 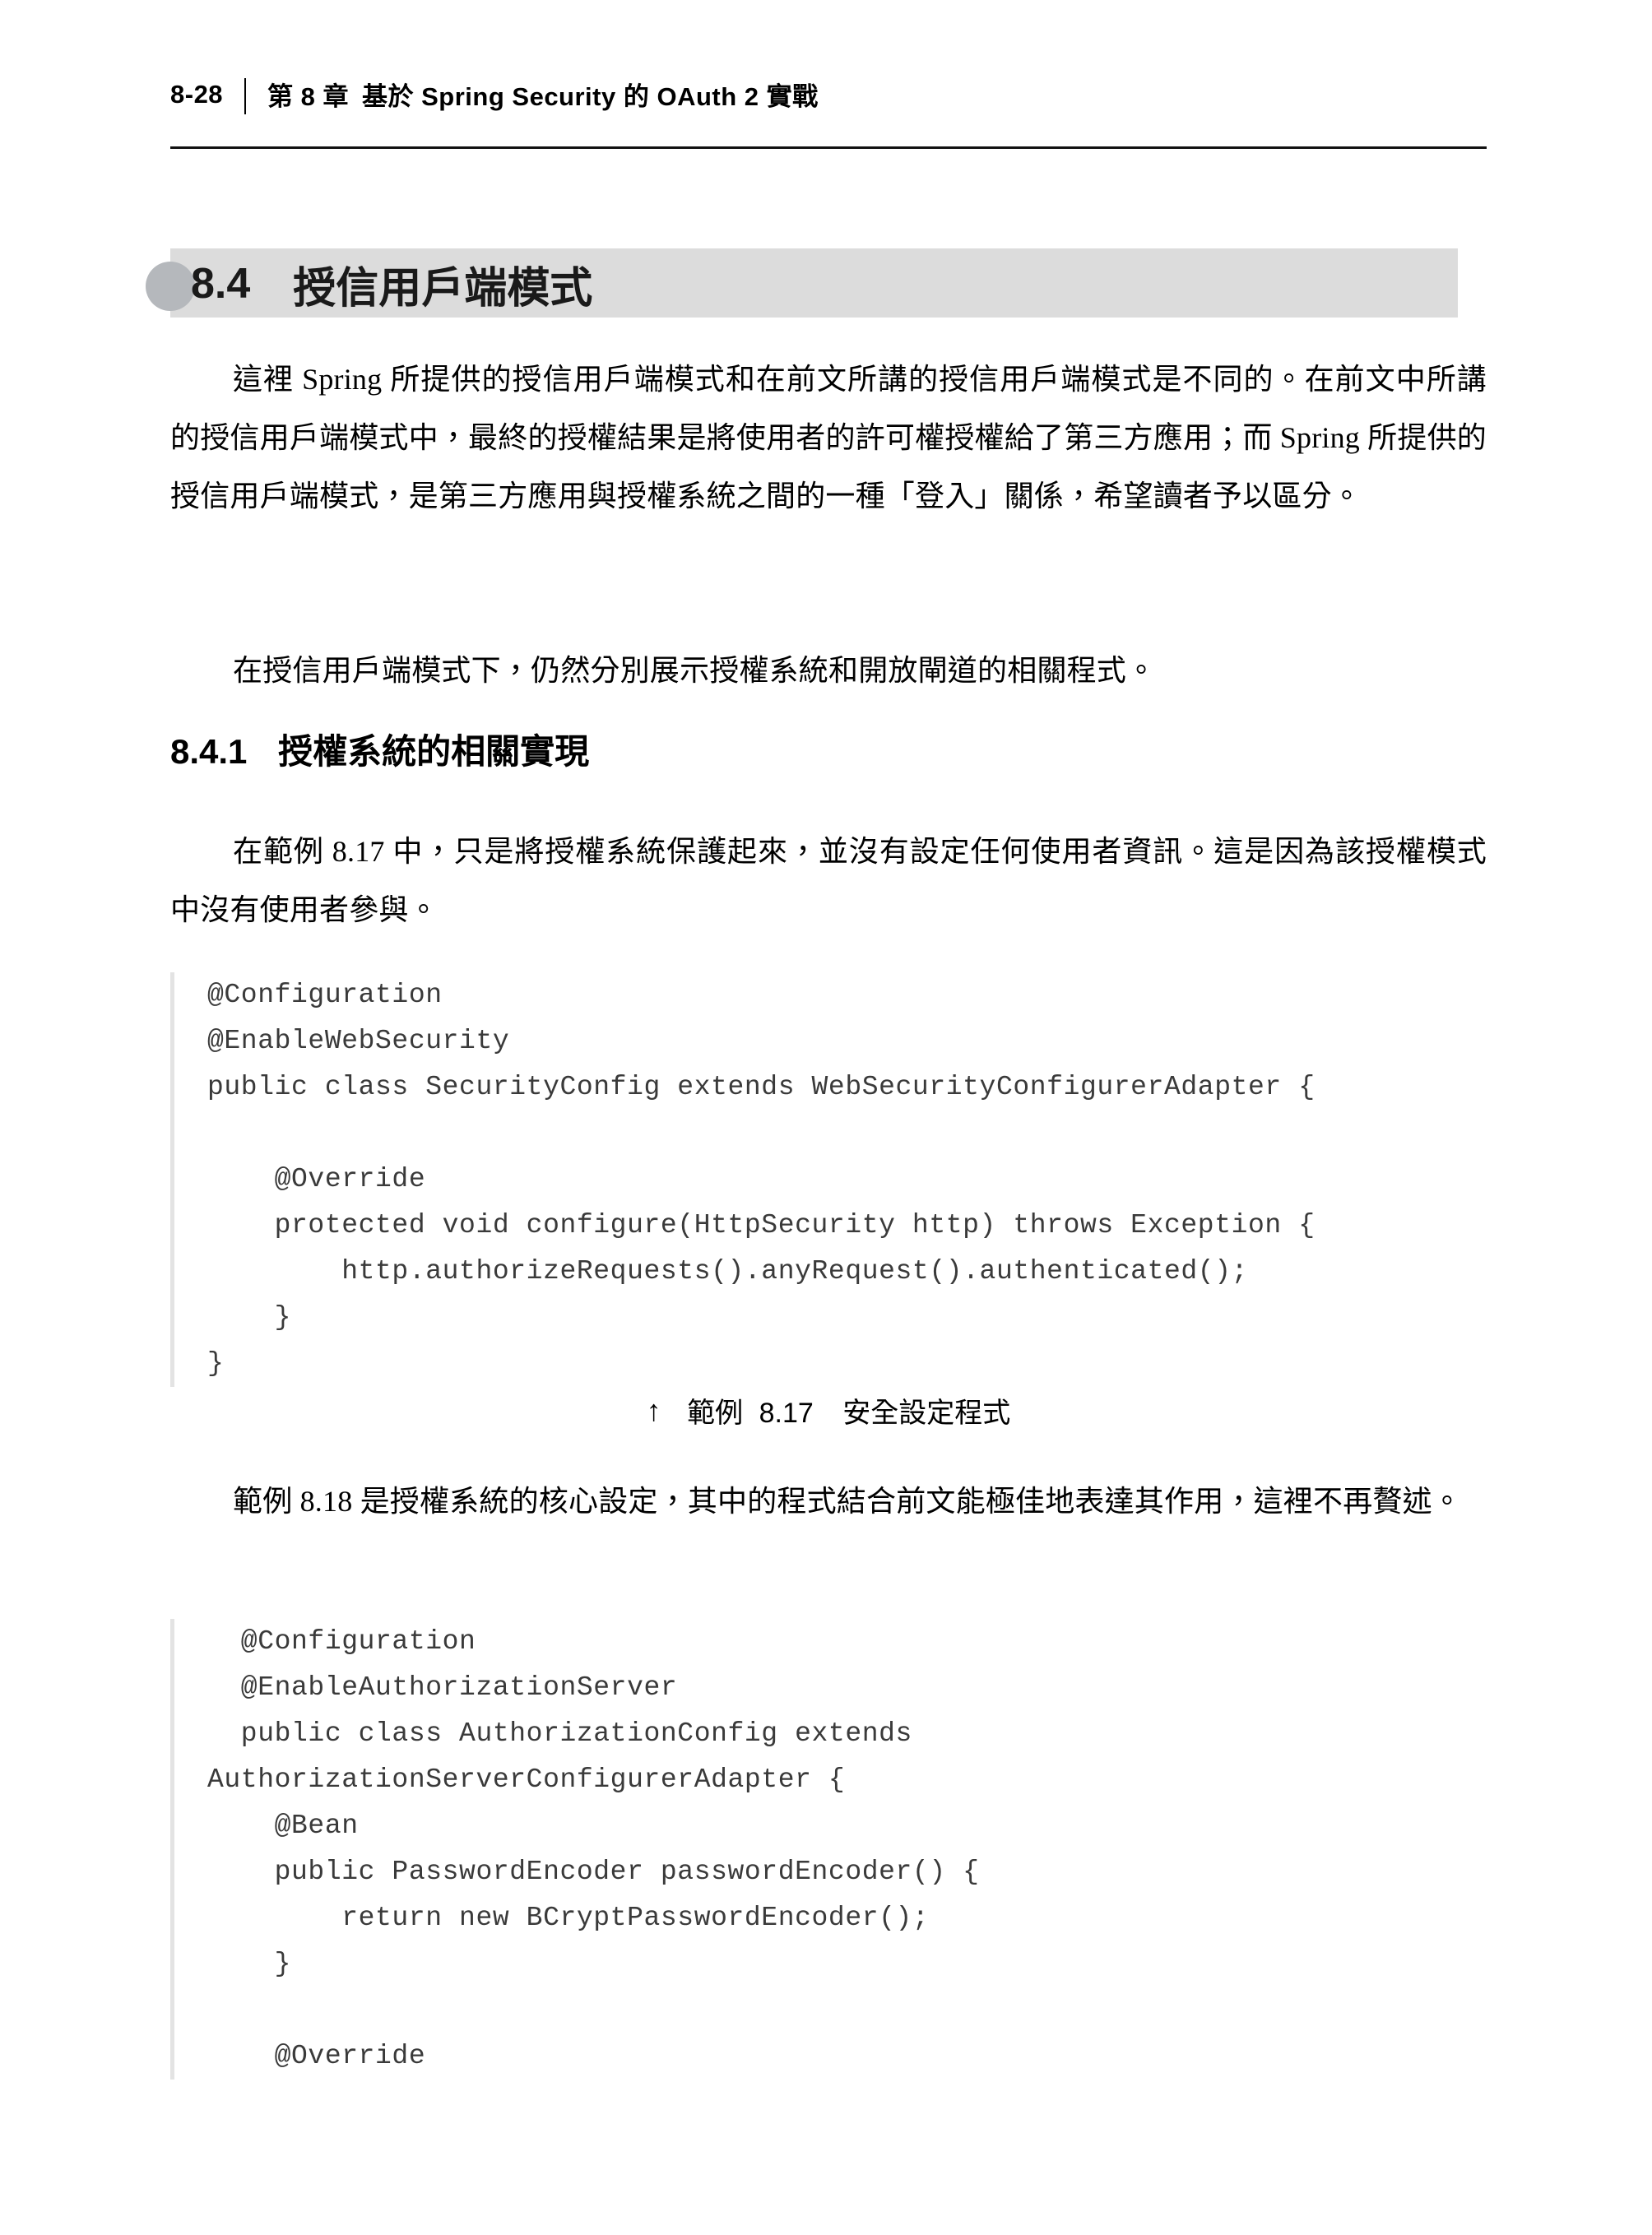 What do you see at coordinates (246, 95) in the screenshot?
I see `running-head-divider` at bounding box center [246, 95].